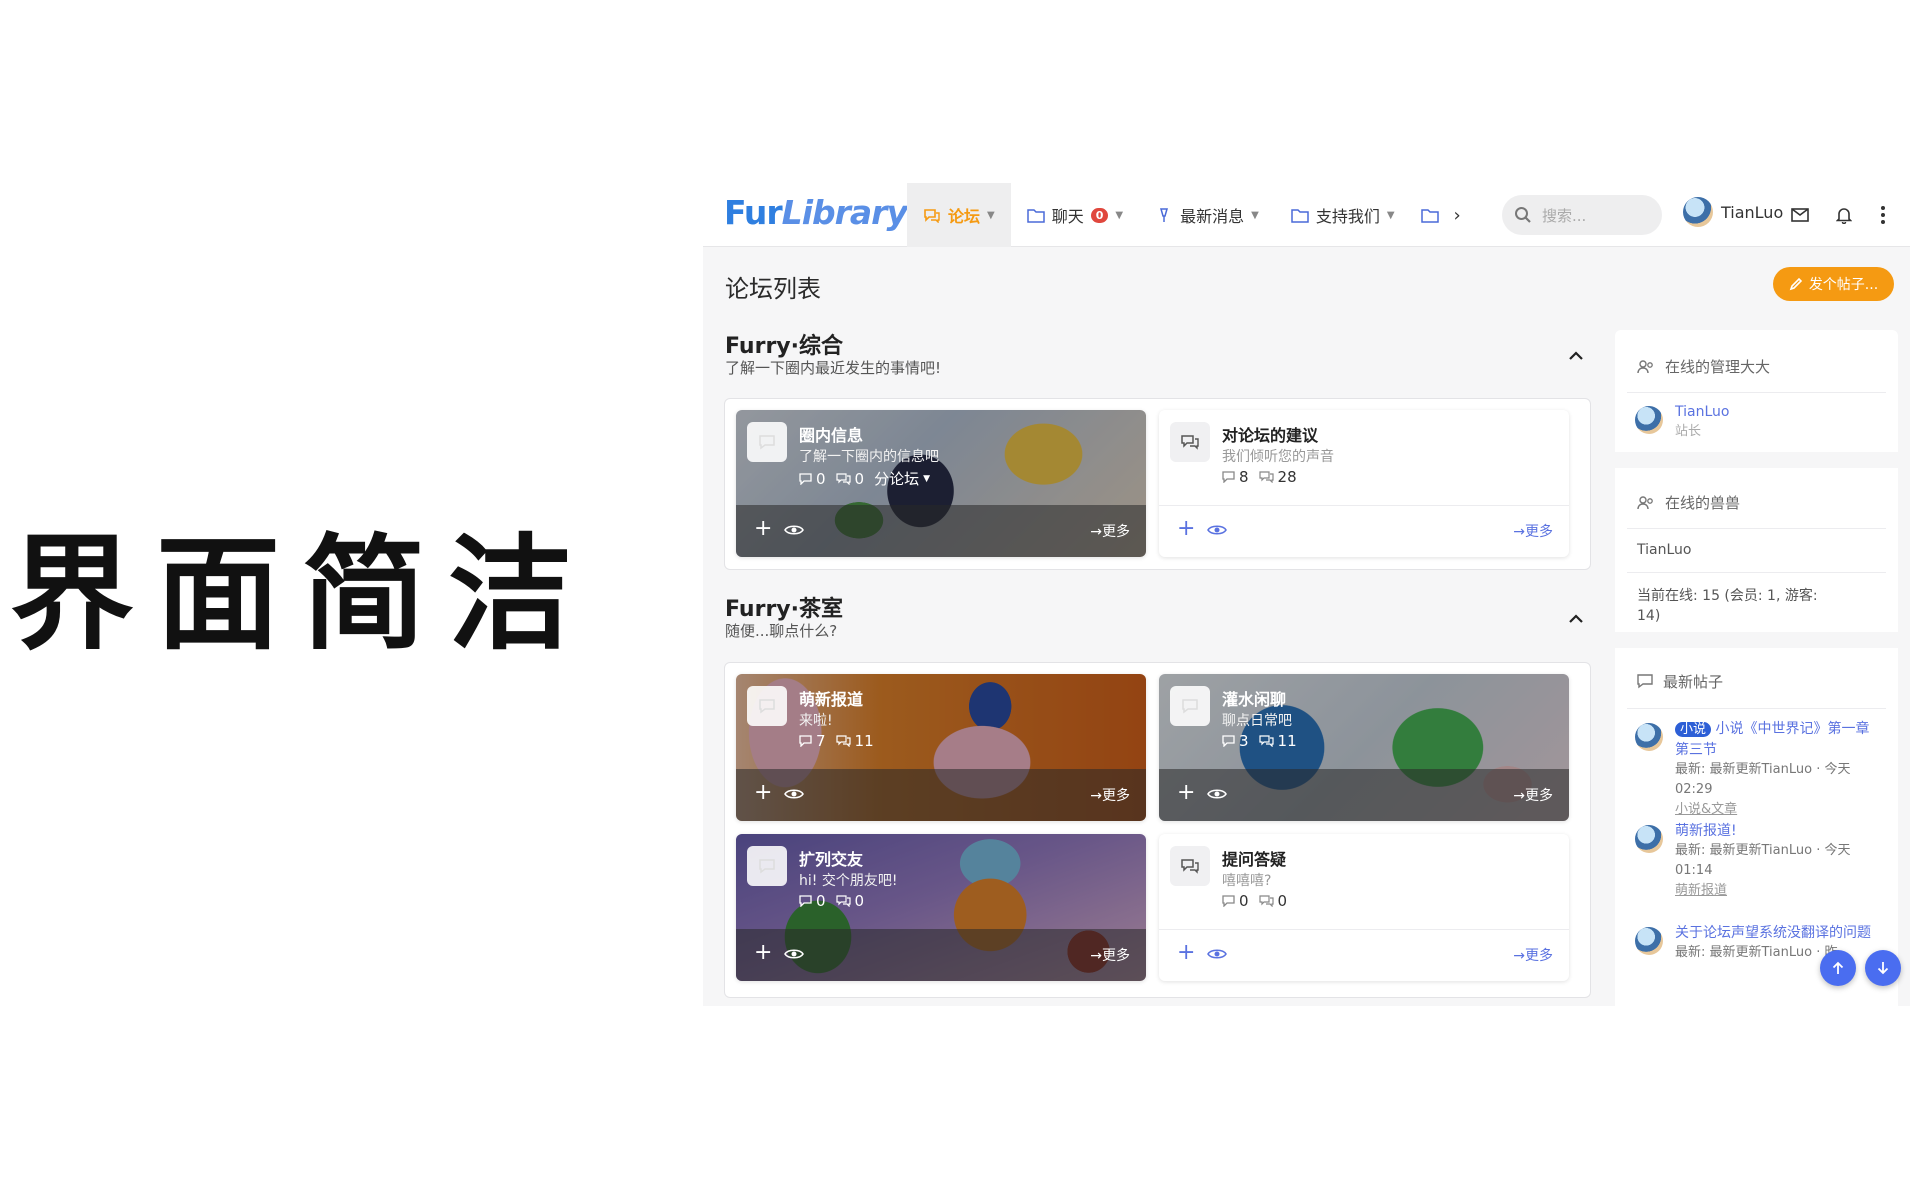 The image size is (1910, 1194). What do you see at coordinates (1254, 698) in the screenshot?
I see `forum-name: 灌水闲聊` at bounding box center [1254, 698].